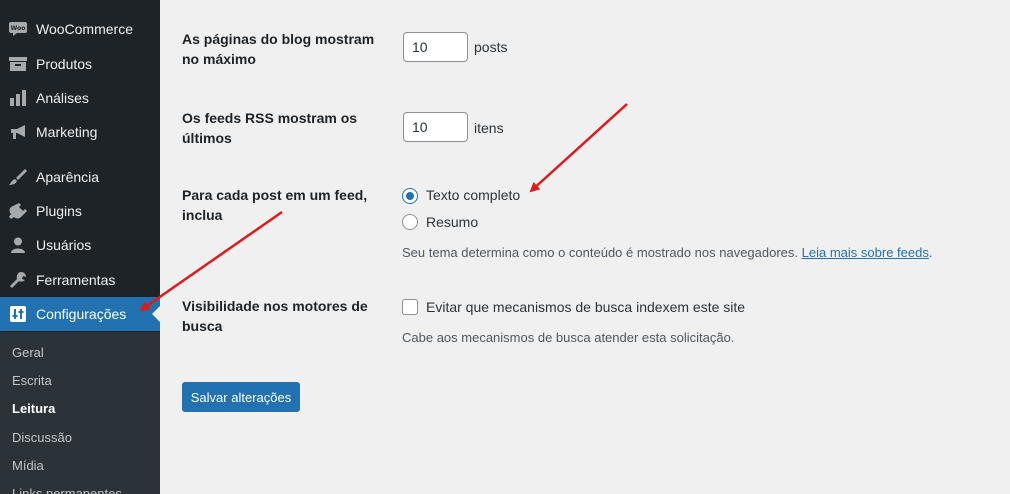  I want to click on user-icon, so click(18, 245).